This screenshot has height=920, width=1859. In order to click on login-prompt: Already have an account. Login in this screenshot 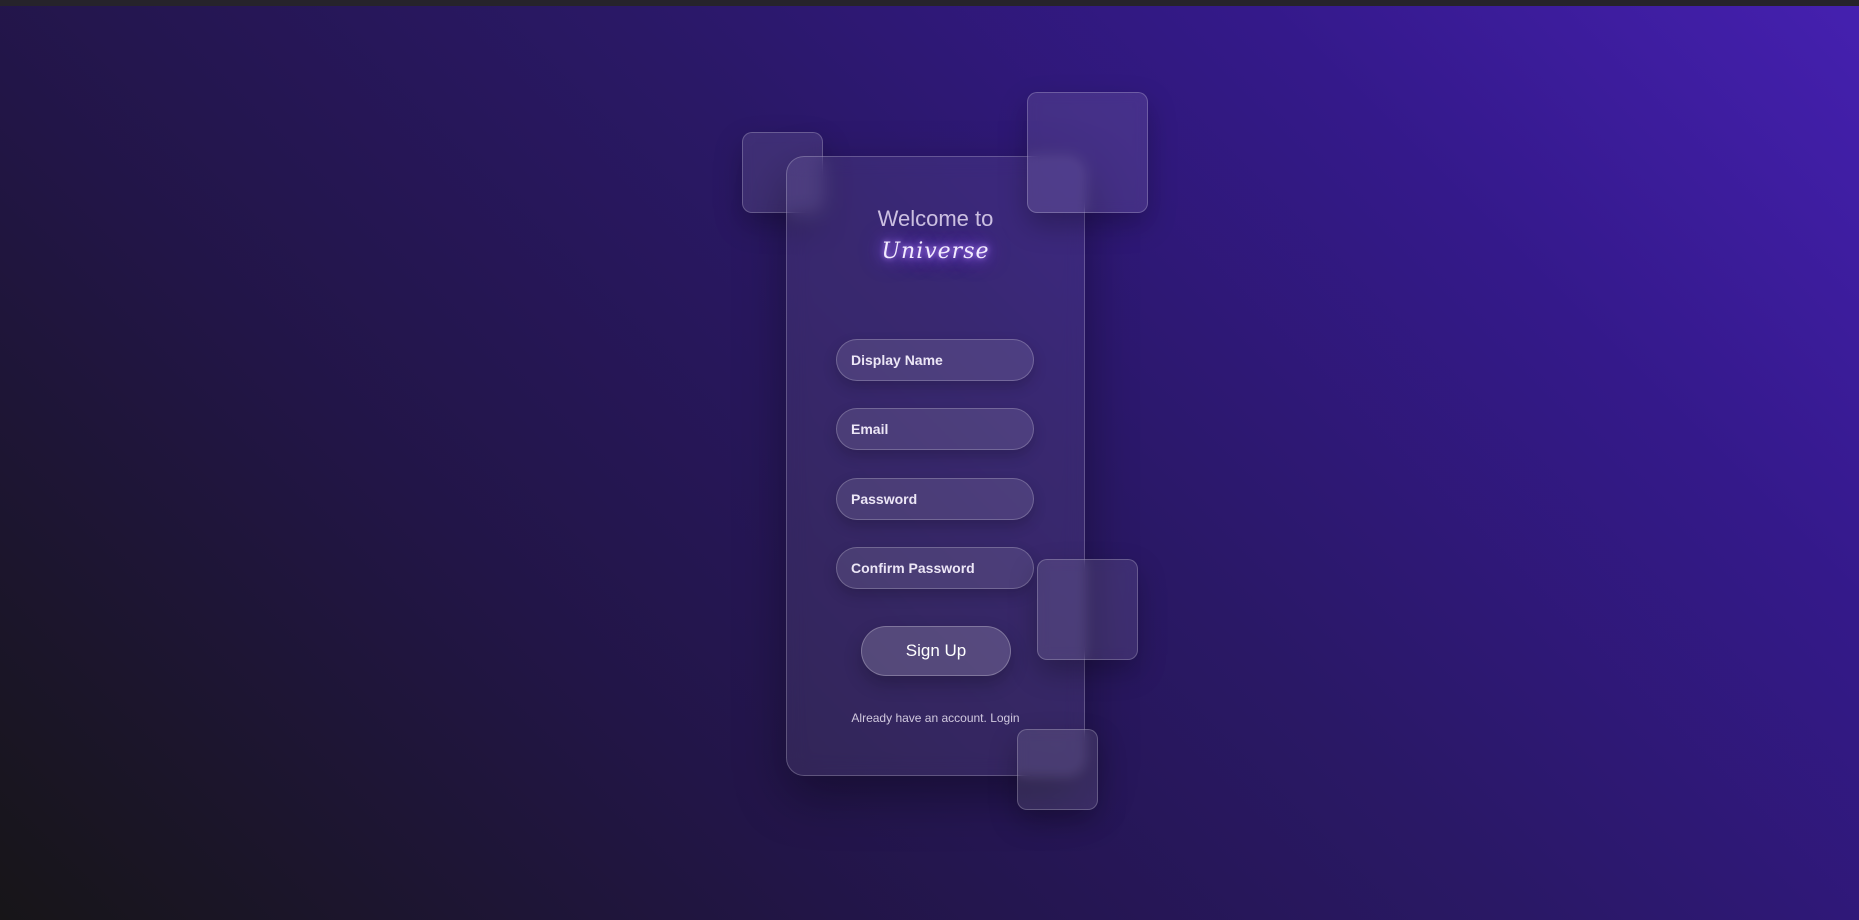, I will do `click(935, 718)`.